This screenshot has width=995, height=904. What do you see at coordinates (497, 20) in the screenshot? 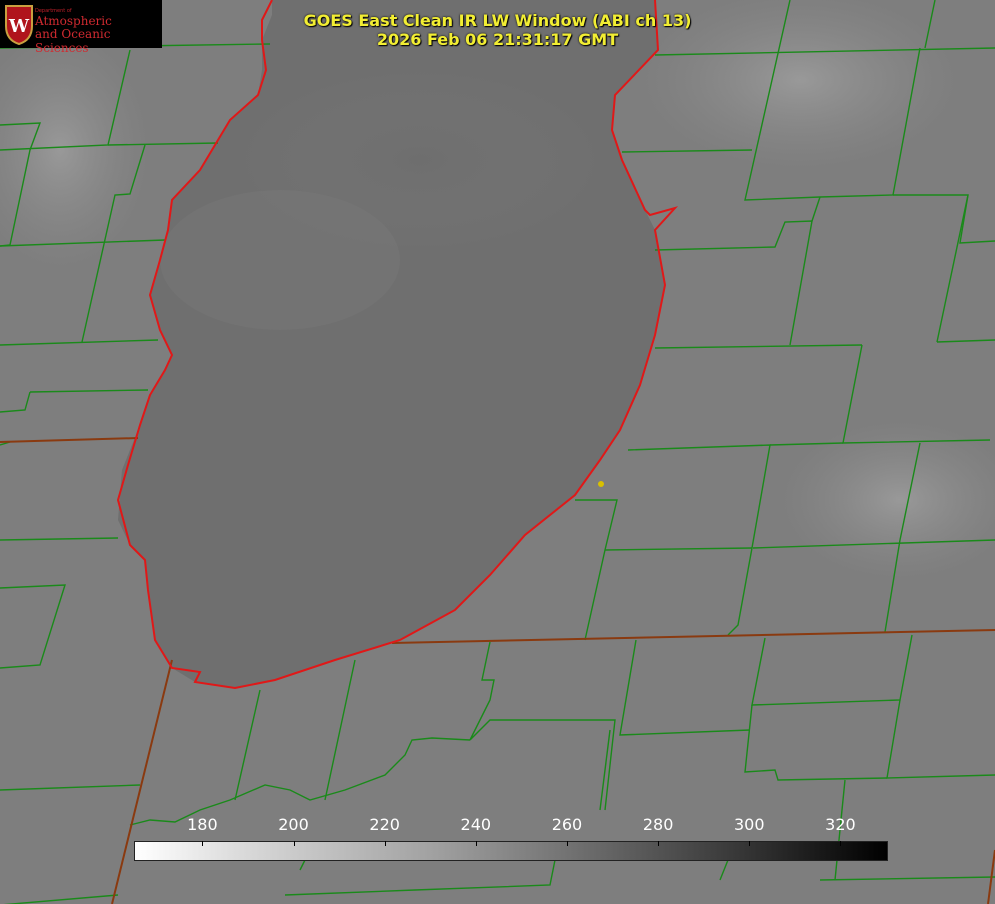
I see `product-title: GOES East Clean IR LW Window (ABI ch 13)` at bounding box center [497, 20].